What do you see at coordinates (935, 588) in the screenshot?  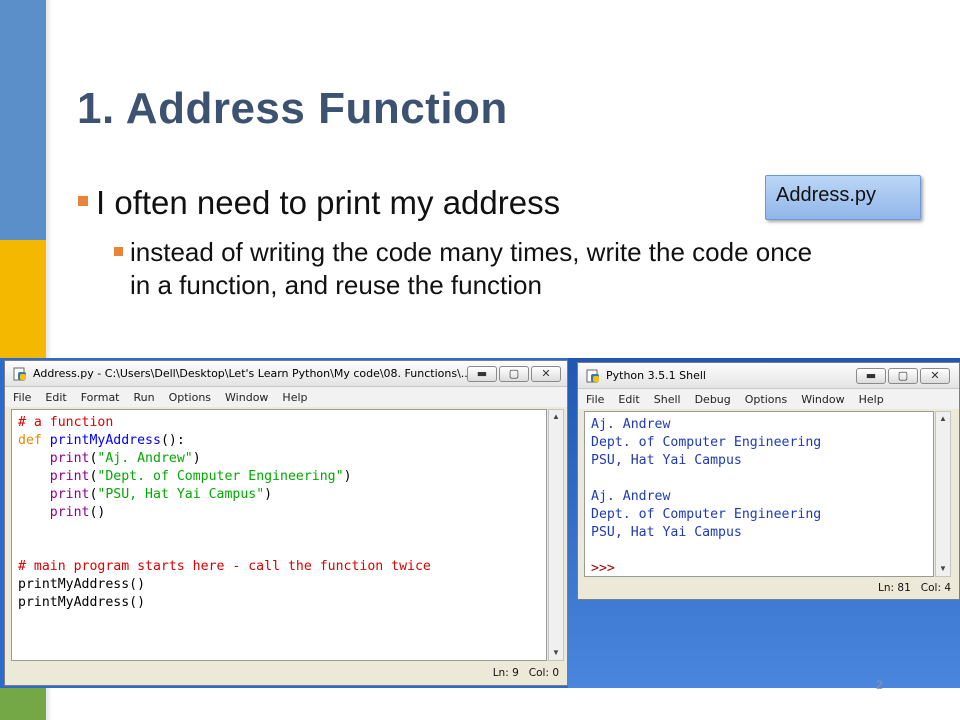 I see `status-column: Col: 4` at bounding box center [935, 588].